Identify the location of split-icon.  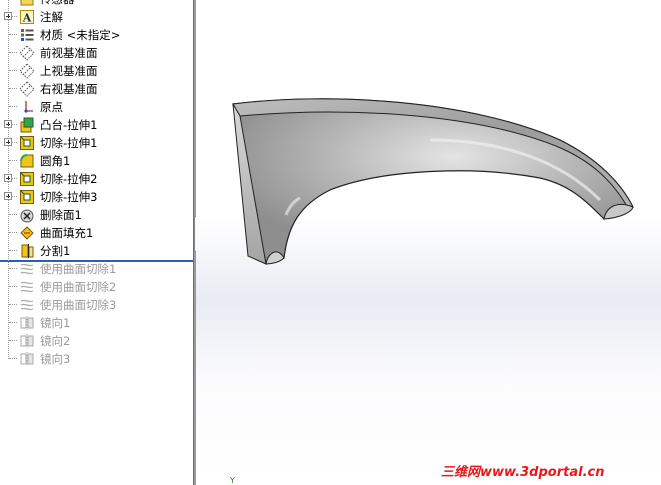
(27, 251).